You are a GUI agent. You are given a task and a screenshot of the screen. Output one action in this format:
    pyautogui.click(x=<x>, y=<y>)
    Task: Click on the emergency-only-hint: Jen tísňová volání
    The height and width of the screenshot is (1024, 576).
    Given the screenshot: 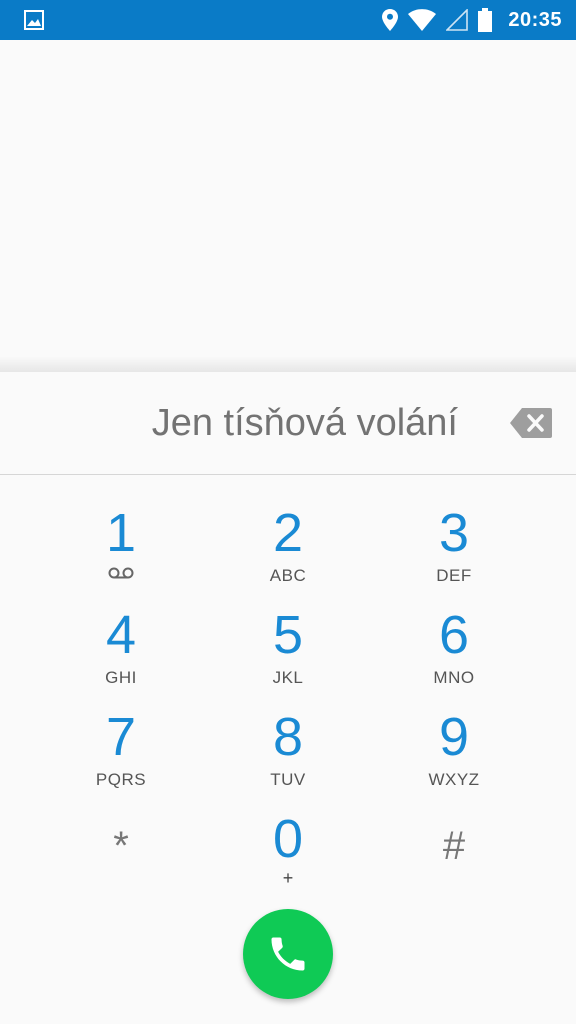 What is the action you would take?
    pyautogui.click(x=304, y=423)
    